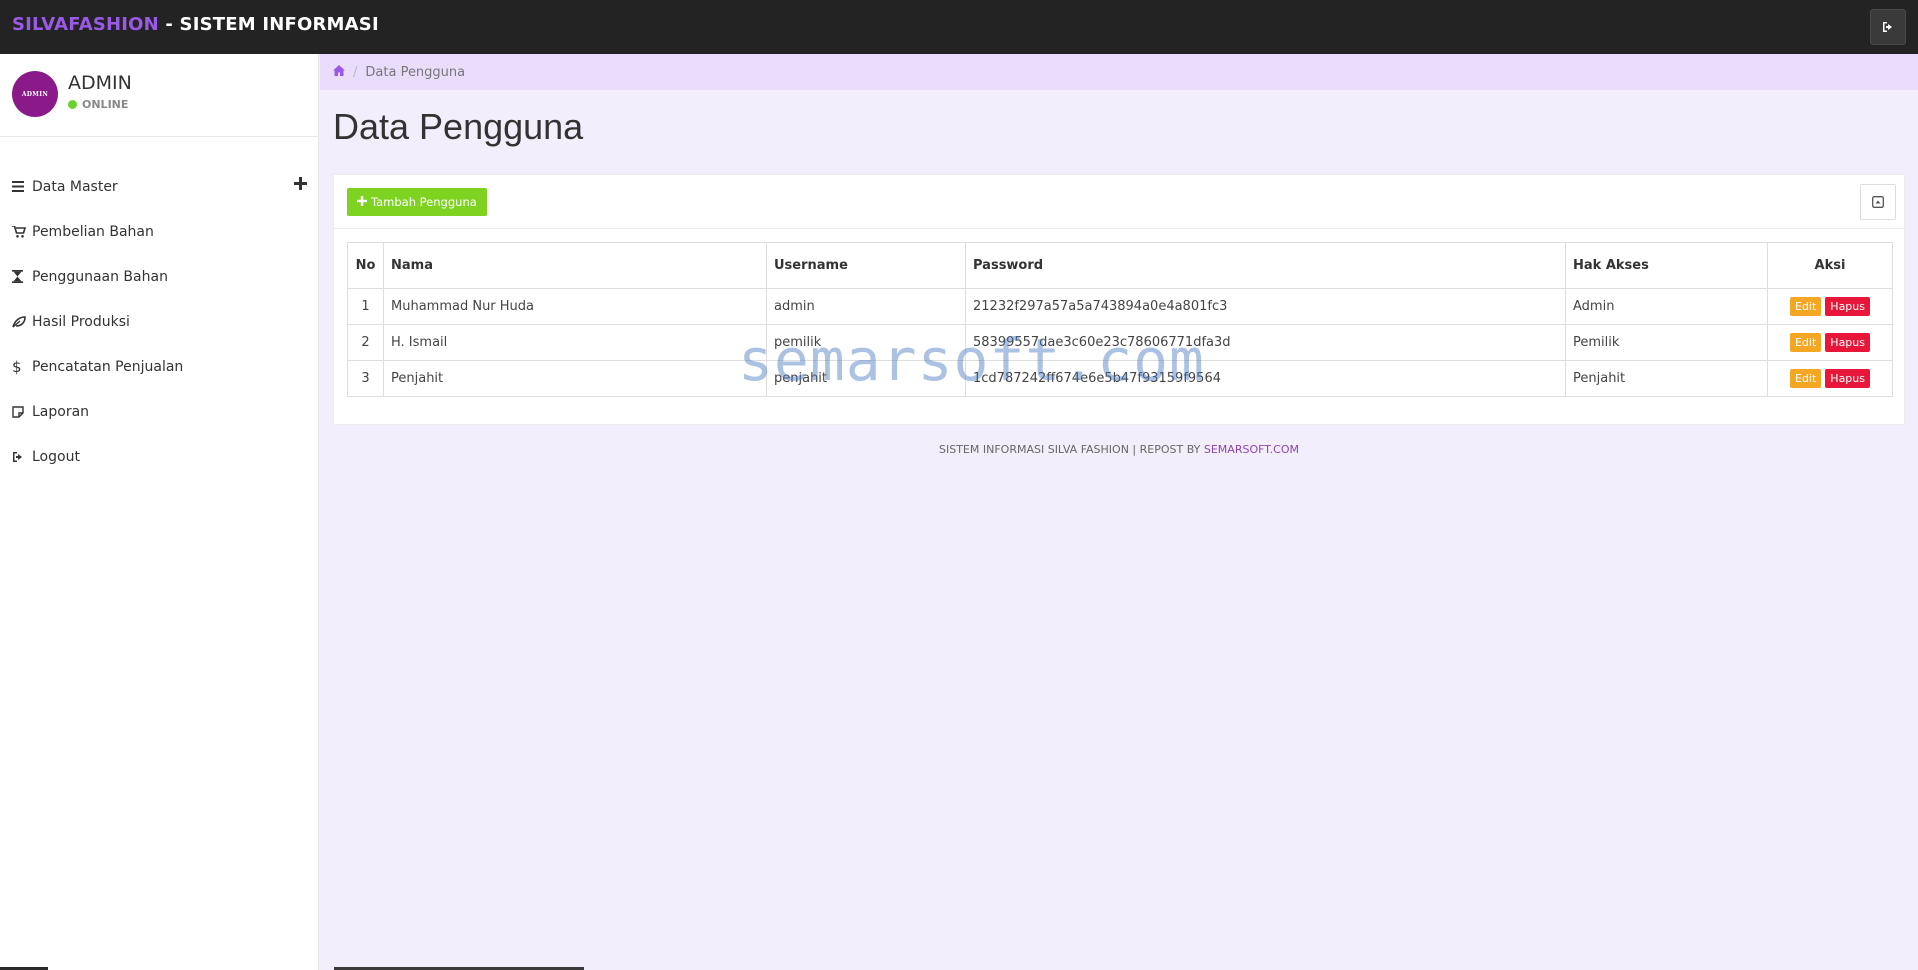 The width and height of the screenshot is (1918, 970). Describe the element at coordinates (365, 378) in the screenshot. I see `cell-no: 3` at that location.